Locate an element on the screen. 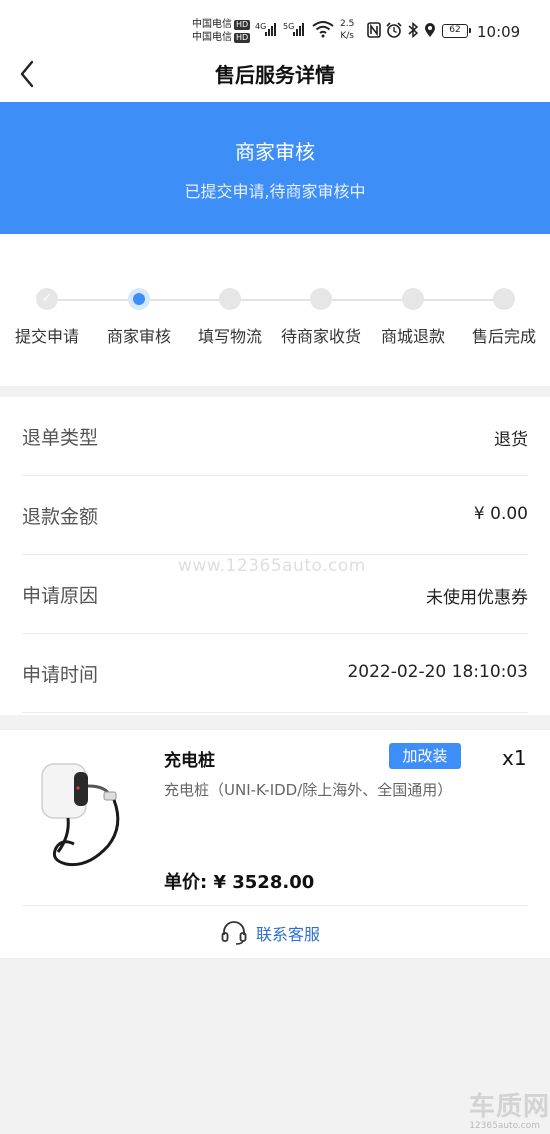 The height and width of the screenshot is (1134, 550). step-label: 商家审核 is located at coordinates (138, 336).